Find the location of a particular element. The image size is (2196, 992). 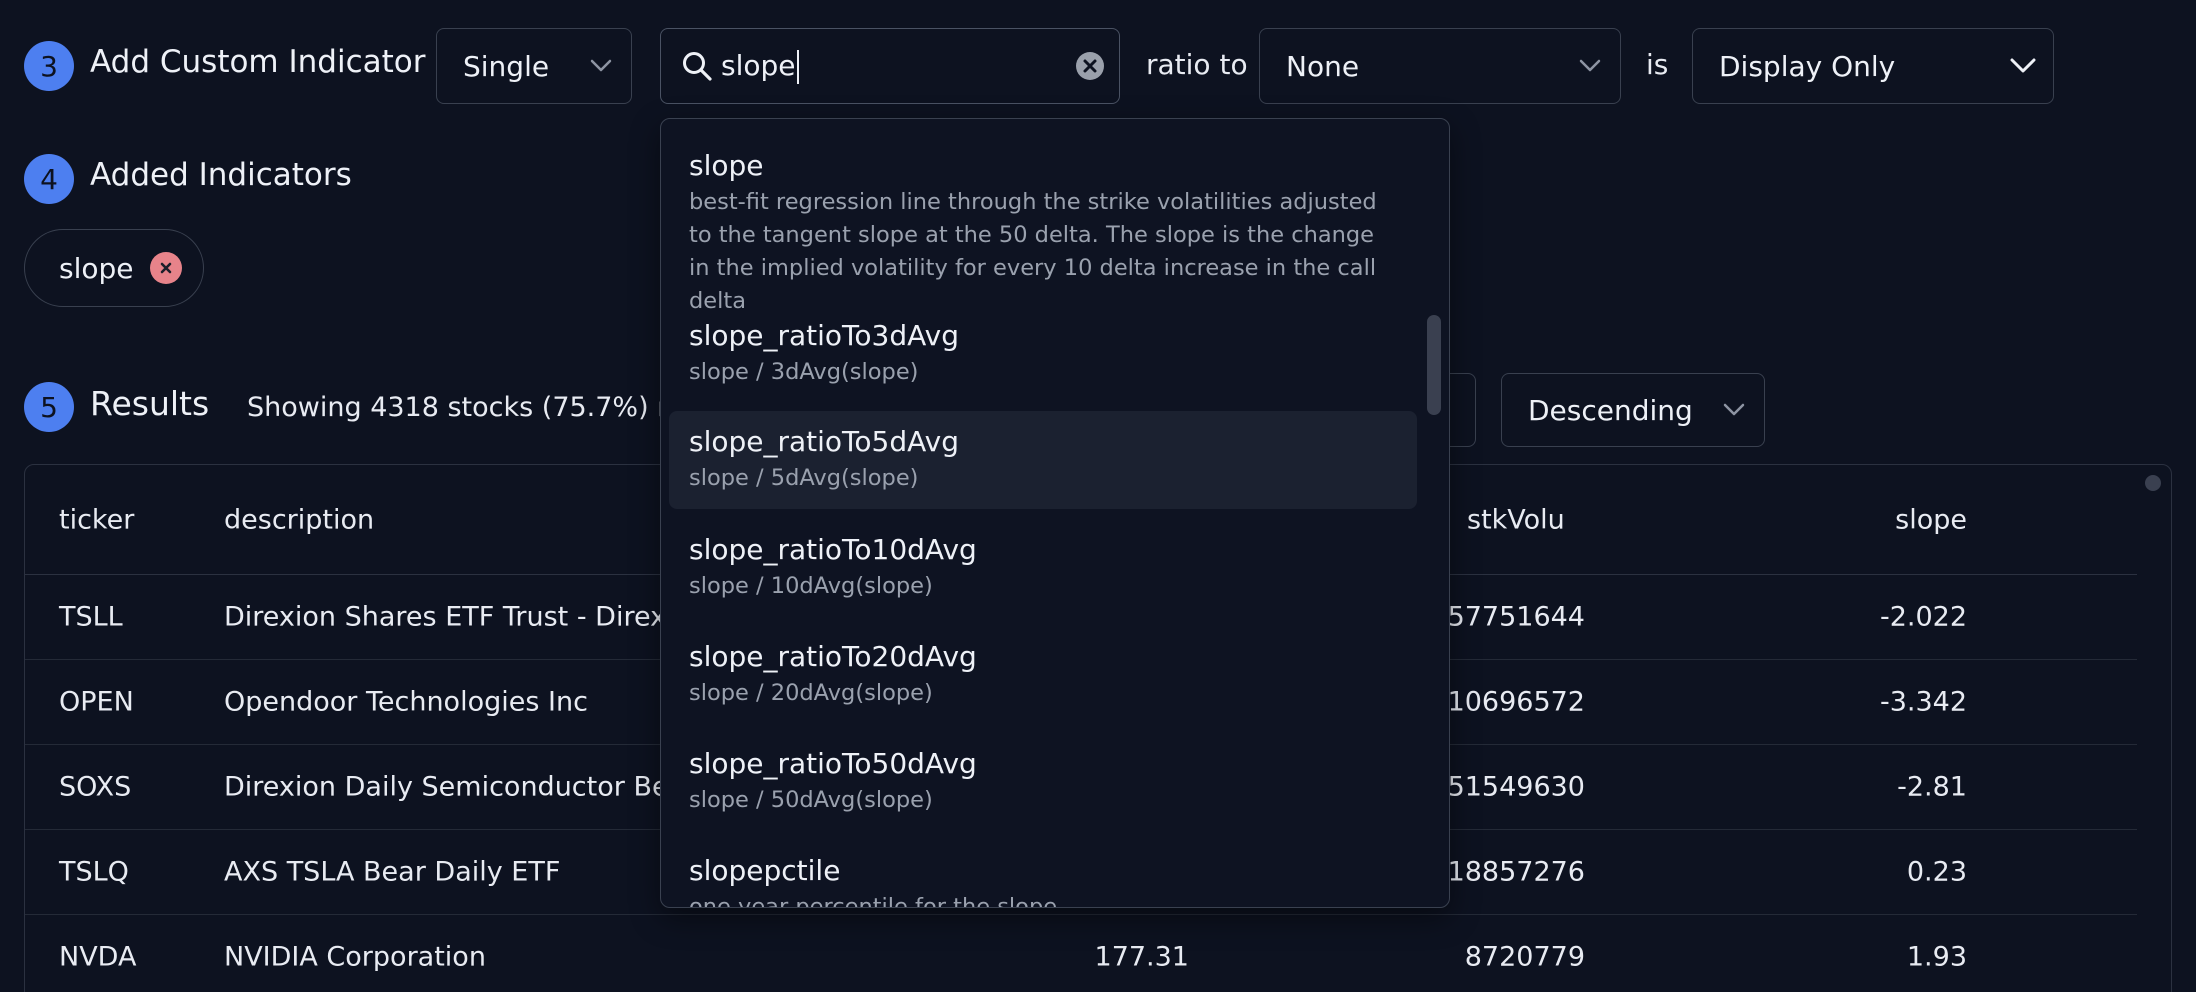

step-badge-5: 5 is located at coordinates (49, 407).